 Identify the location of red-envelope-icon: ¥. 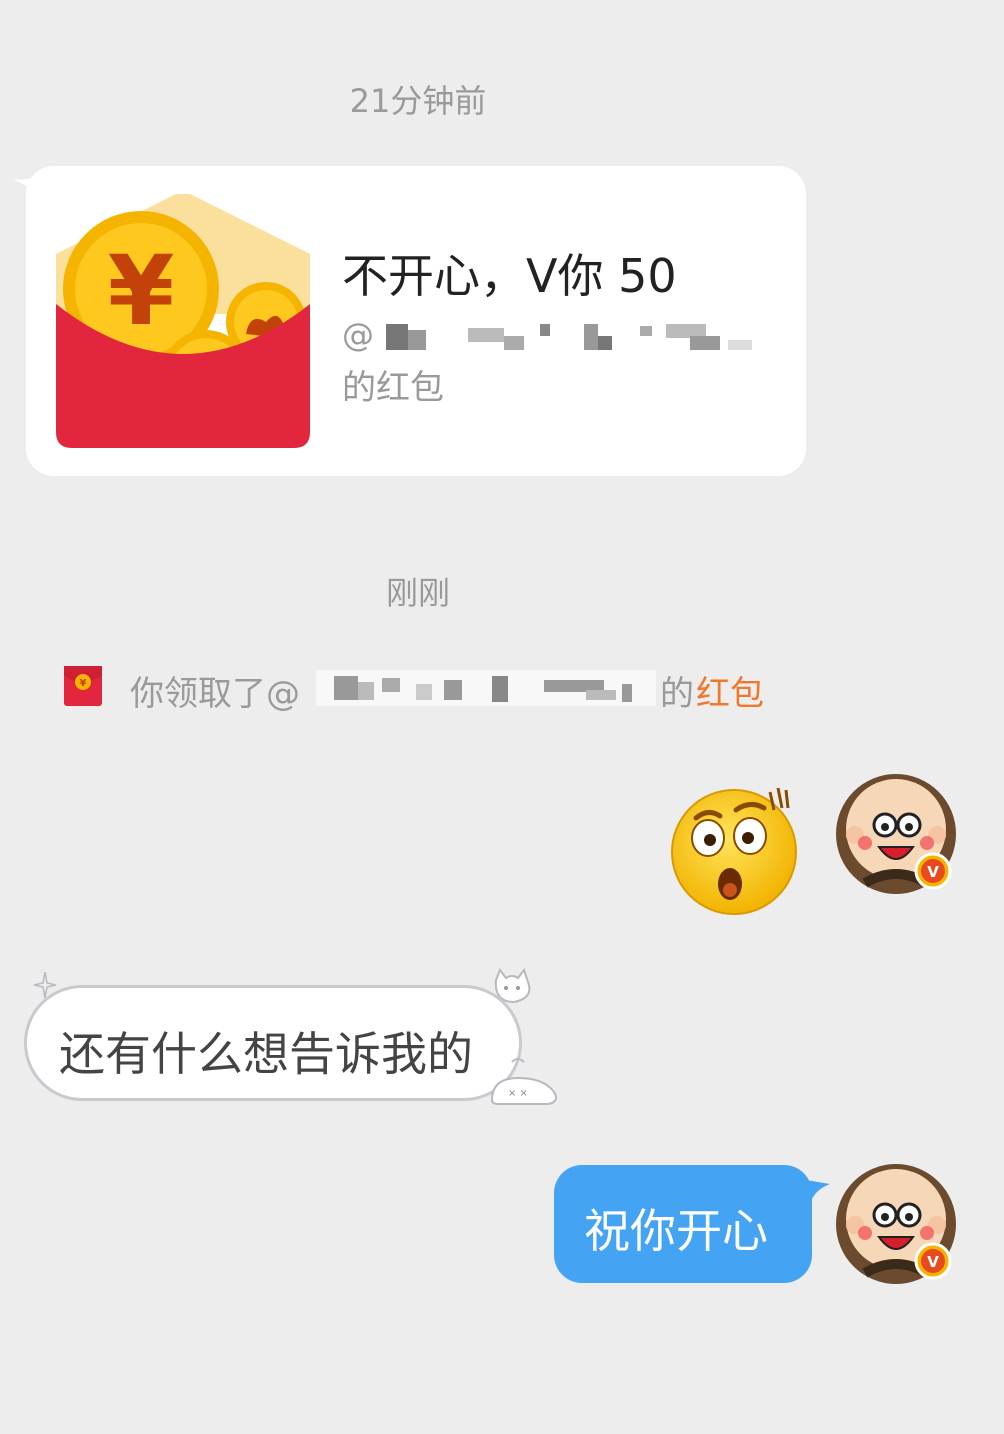
(183, 321).